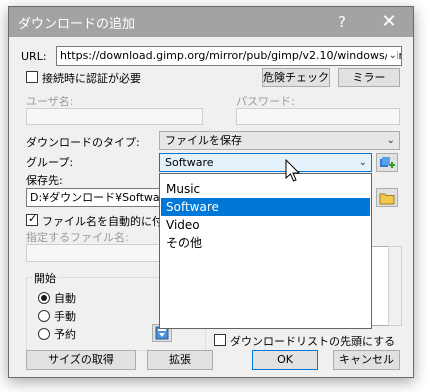 The width and height of the screenshot is (428, 392). I want to click on browse-folder-button, so click(387, 197).